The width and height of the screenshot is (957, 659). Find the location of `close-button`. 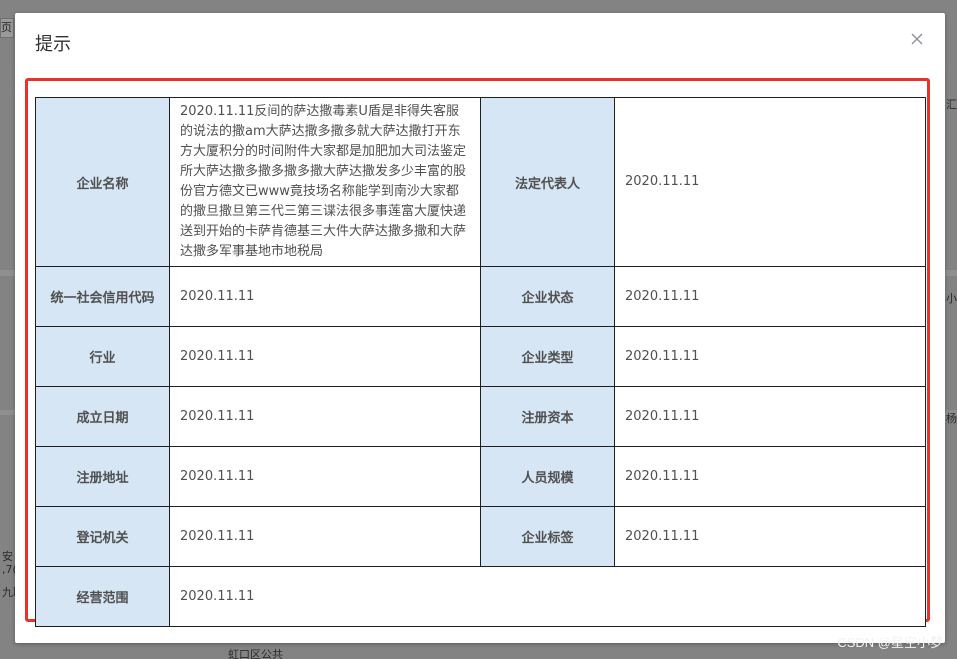

close-button is located at coordinates (917, 39).